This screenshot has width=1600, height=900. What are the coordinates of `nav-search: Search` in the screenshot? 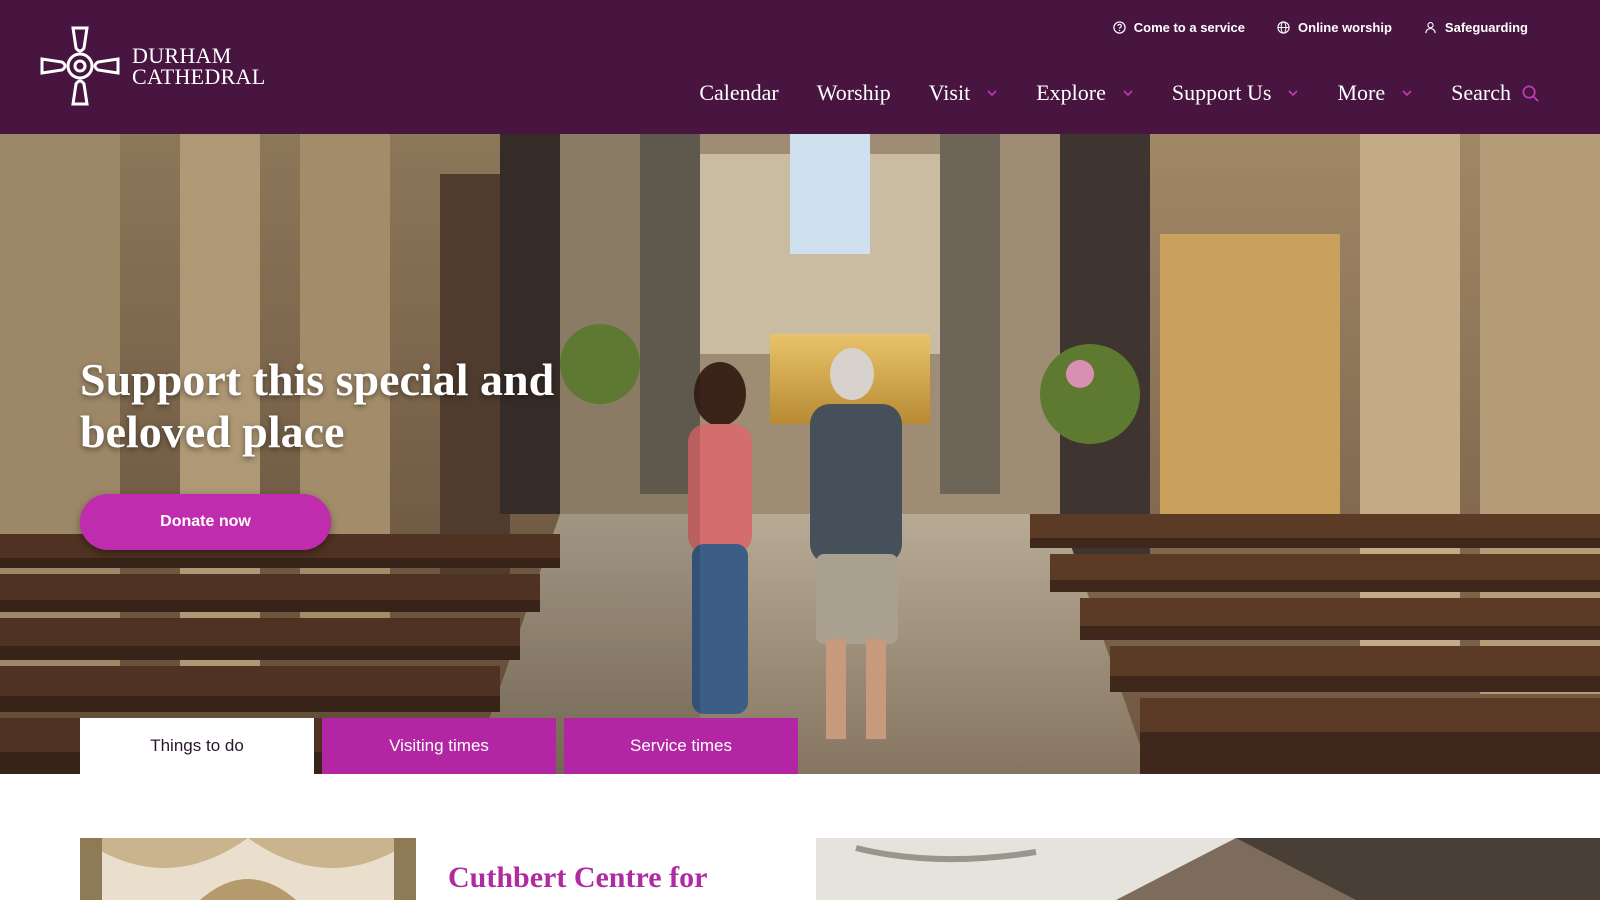 It's located at (1495, 93).